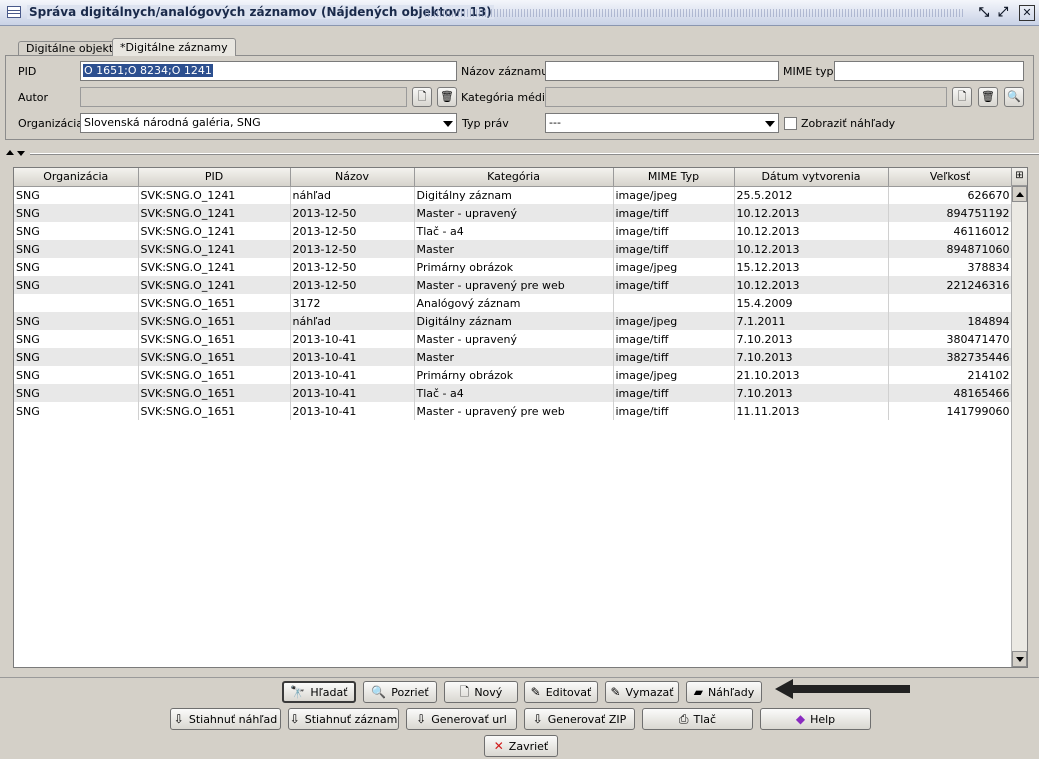  I want to click on autor-clear-button: 🗑, so click(447, 97).